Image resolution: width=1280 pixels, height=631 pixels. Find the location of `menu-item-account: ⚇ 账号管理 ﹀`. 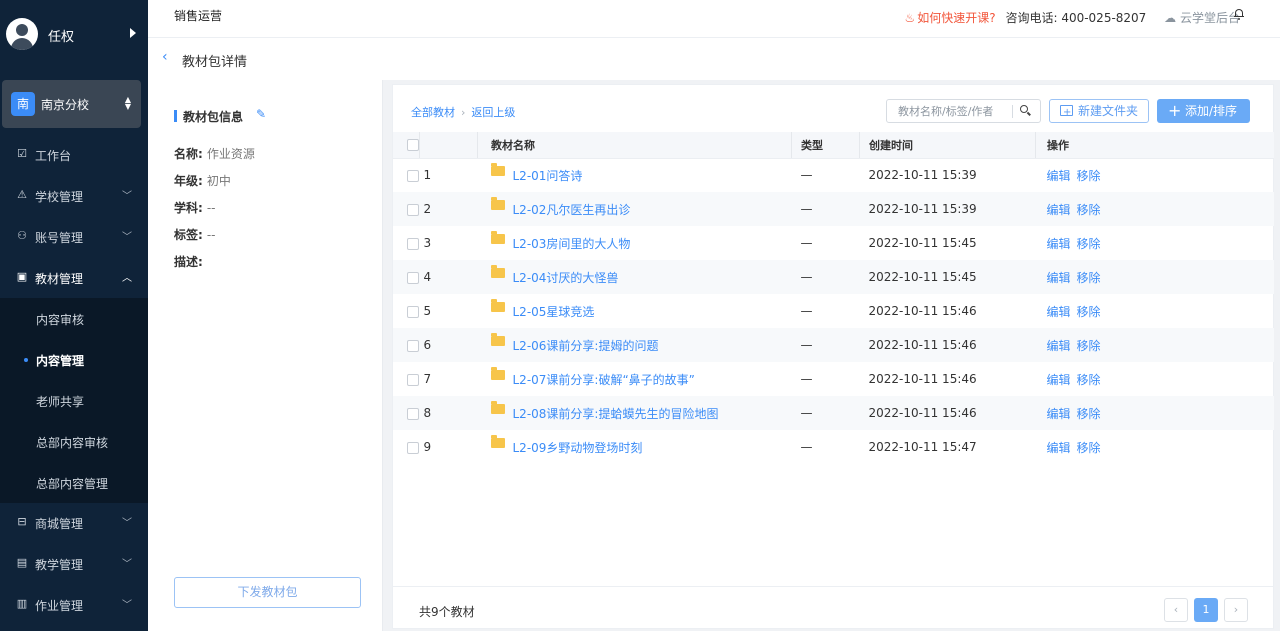

menu-item-account: ⚇ 账号管理 ﹀ is located at coordinates (74, 236).